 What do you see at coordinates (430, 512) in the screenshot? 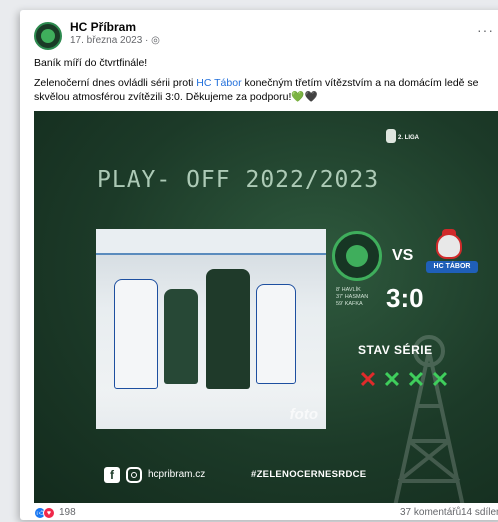
I see `comments-count: 37 komentářů` at bounding box center [430, 512].